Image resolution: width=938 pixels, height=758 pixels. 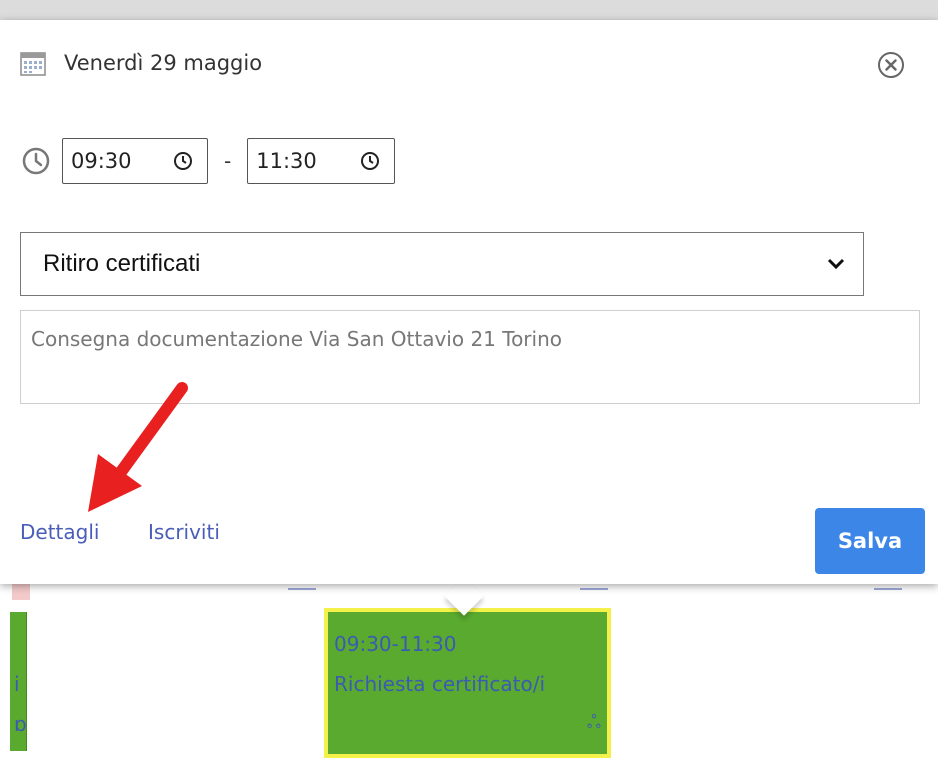 What do you see at coordinates (122, 263) in the screenshot?
I see `category-select-value: Ritiro certificati` at bounding box center [122, 263].